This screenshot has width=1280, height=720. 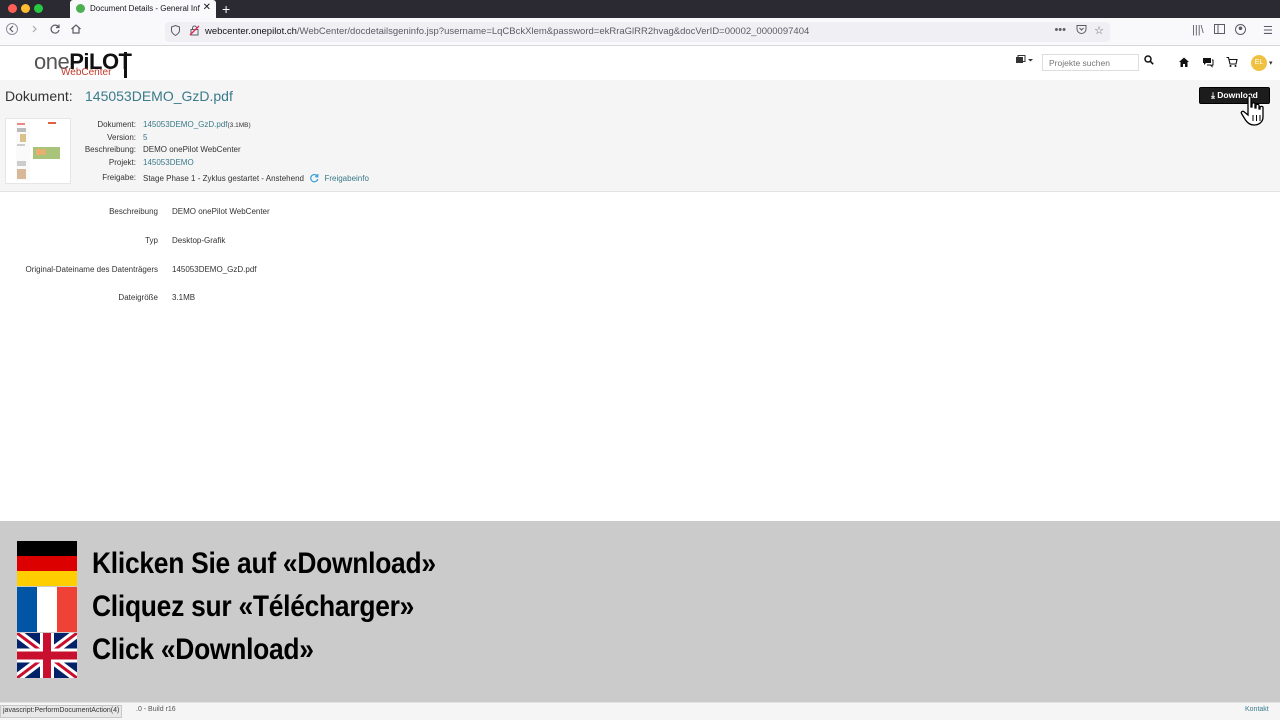 What do you see at coordinates (47, 655) in the screenshot?
I see `uk-flag-icon` at bounding box center [47, 655].